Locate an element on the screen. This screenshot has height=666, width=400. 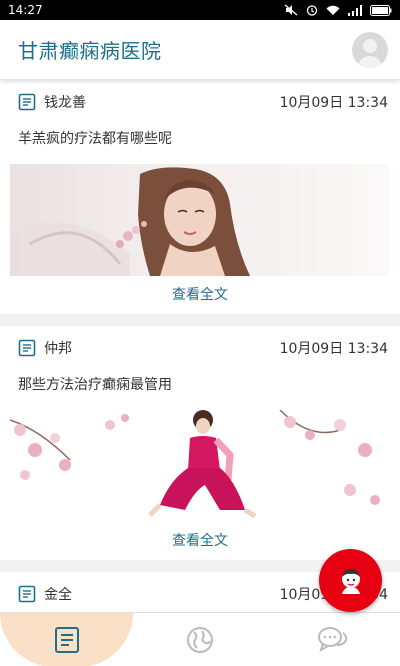
post-header: 仲邦 10月09日 13:34 is located at coordinates (200, 348).